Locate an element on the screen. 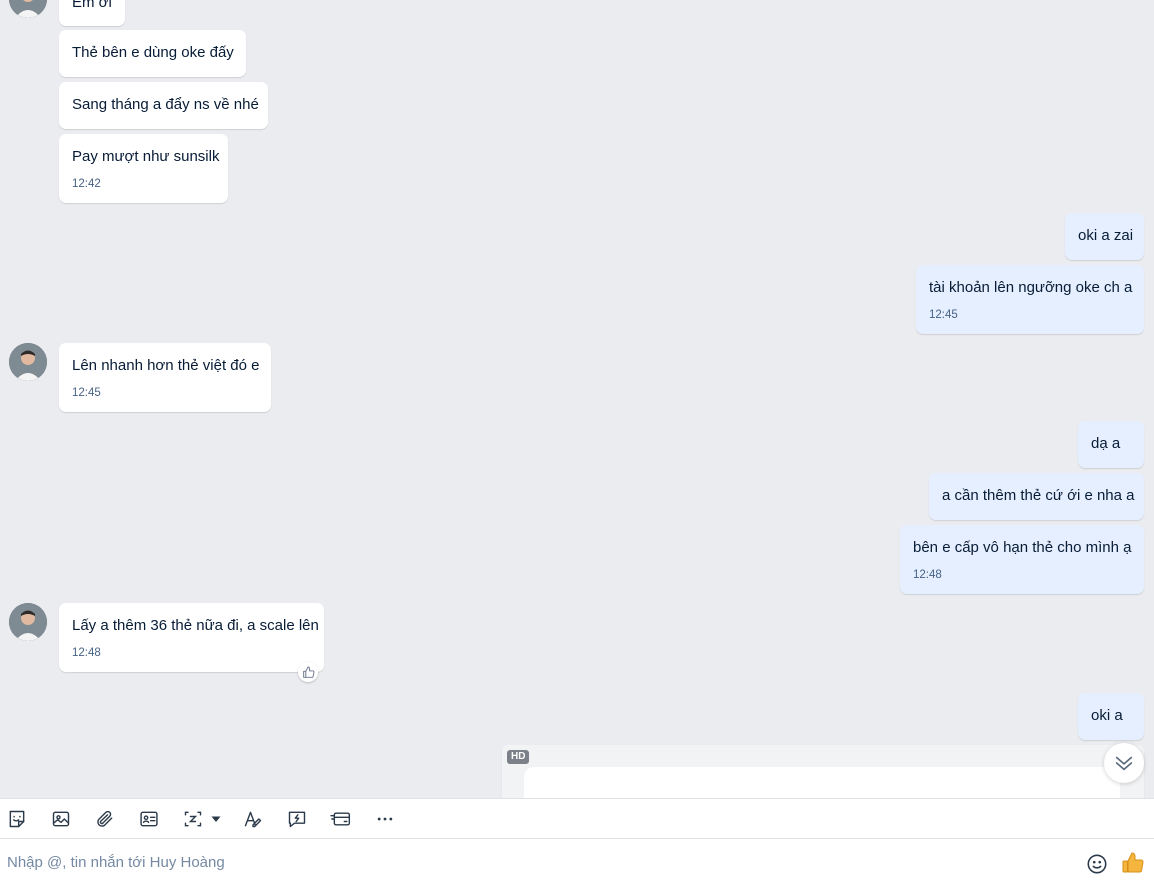 This screenshot has height=885, width=1154. message-text: Em ơi is located at coordinates (92, 5).